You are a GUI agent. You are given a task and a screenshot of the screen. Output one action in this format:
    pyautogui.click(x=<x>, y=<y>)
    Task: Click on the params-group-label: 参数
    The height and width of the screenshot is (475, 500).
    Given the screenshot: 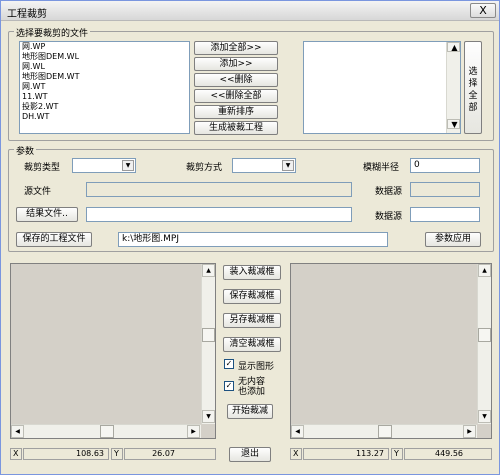 What is the action you would take?
    pyautogui.click(x=25, y=150)
    